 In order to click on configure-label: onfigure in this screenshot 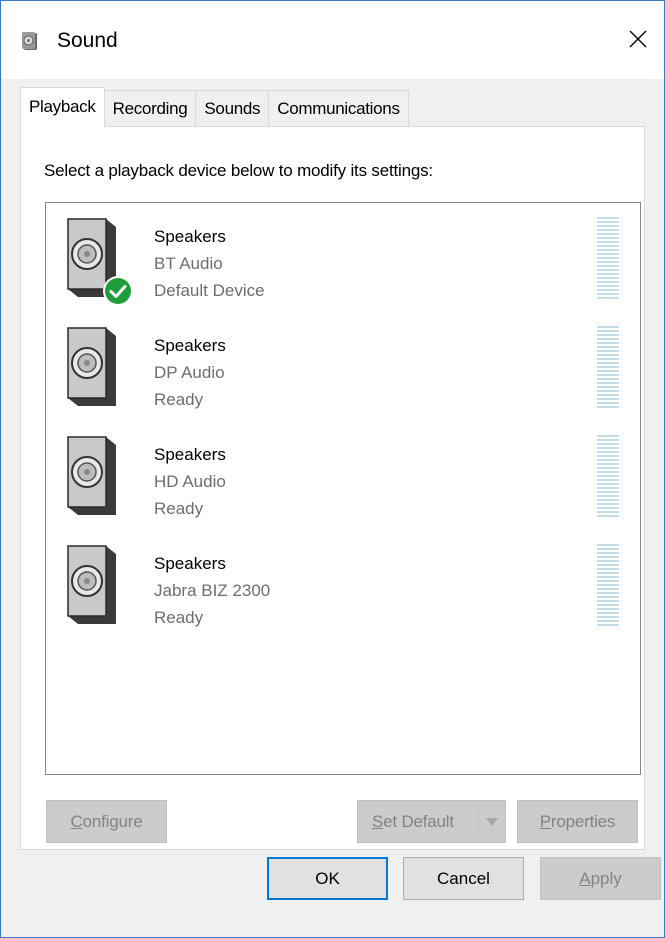, I will do `click(112, 821)`.